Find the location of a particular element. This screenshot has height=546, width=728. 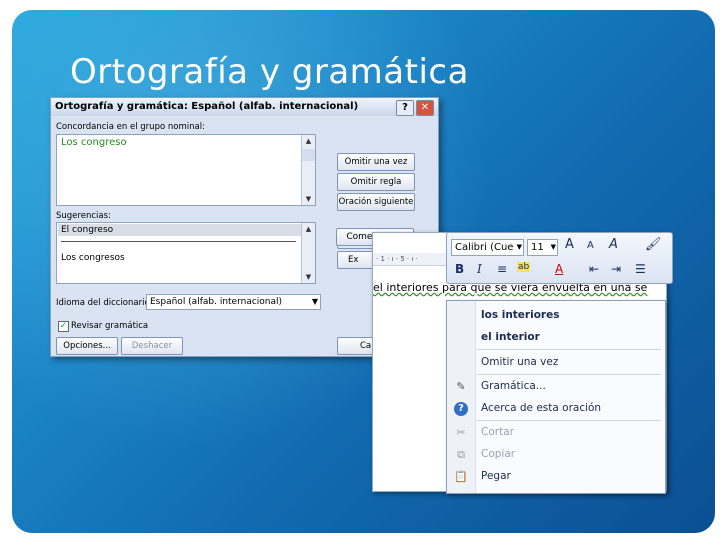

font-name-box: Calibri (Cue ▼ is located at coordinates (487, 247).